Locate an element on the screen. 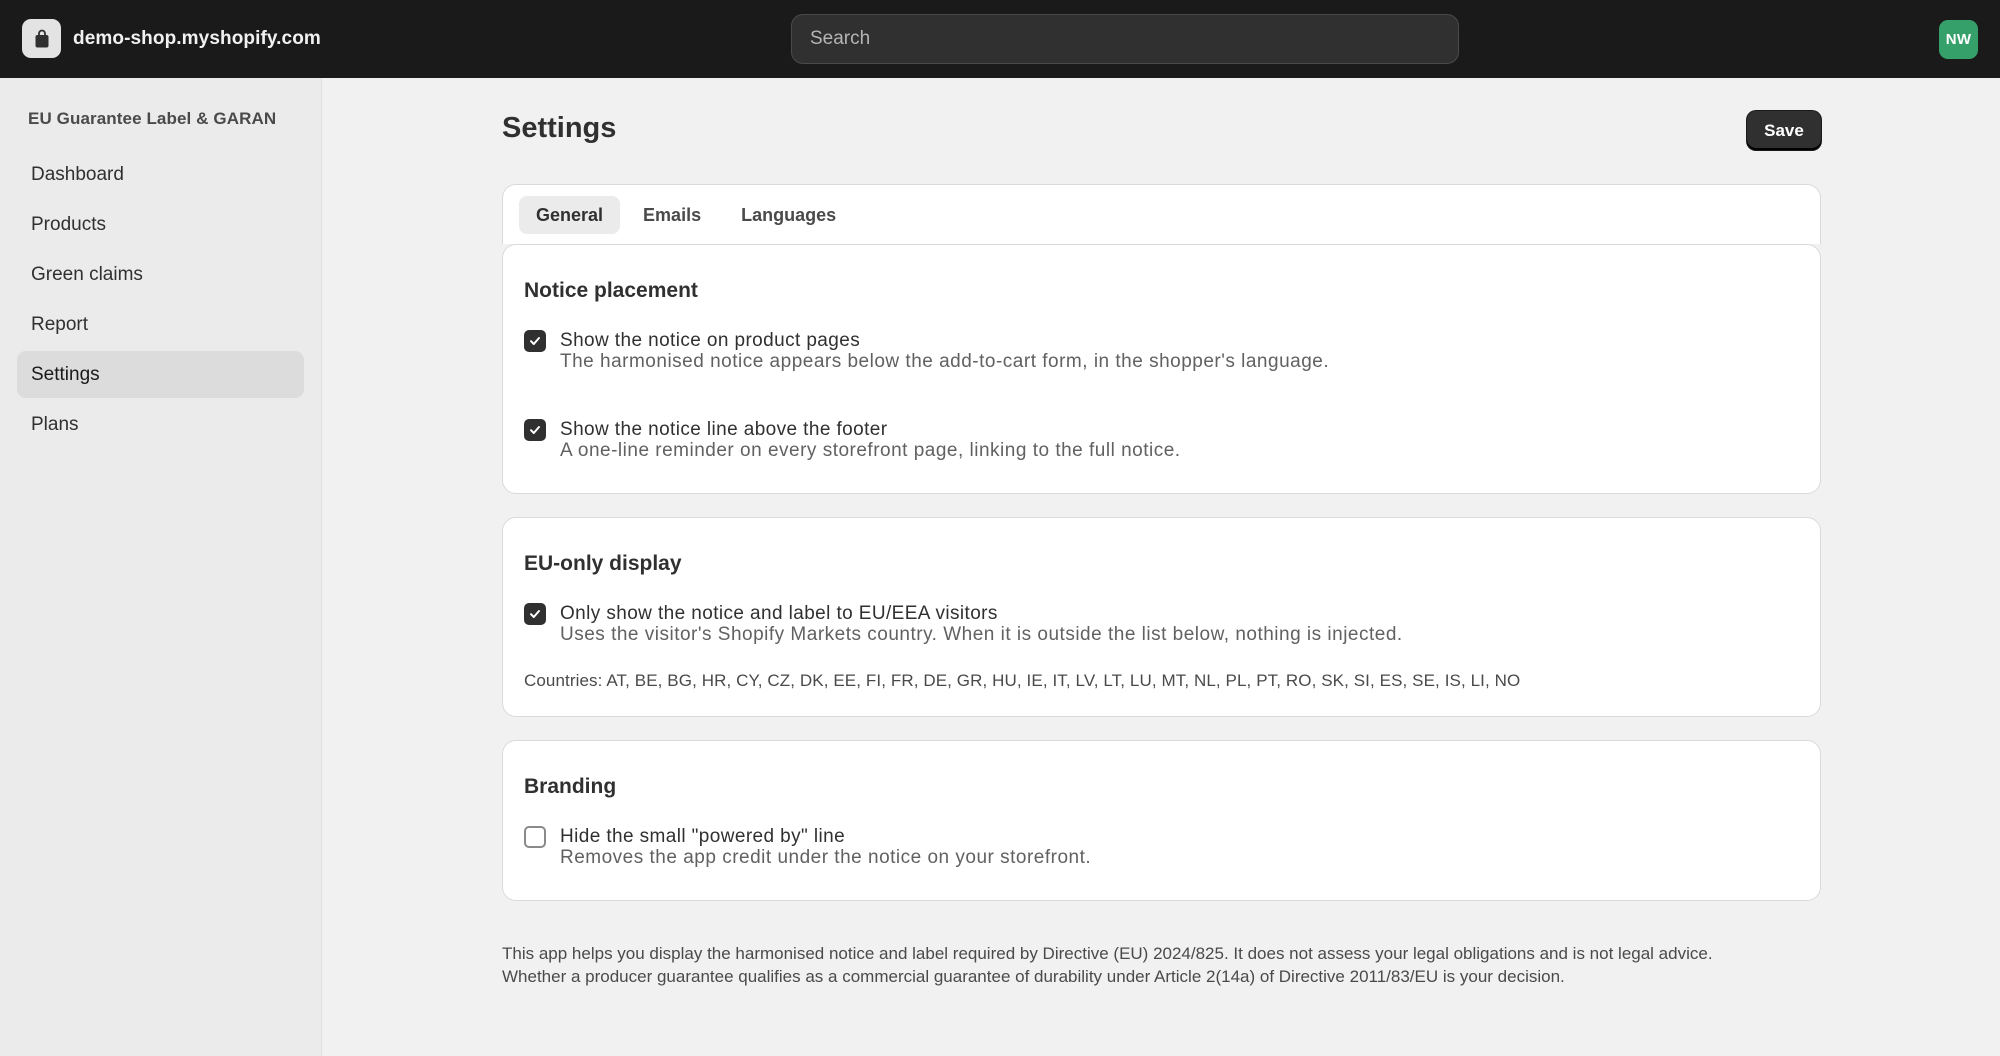  tab-bar: General Emails Languages is located at coordinates (689, 215).